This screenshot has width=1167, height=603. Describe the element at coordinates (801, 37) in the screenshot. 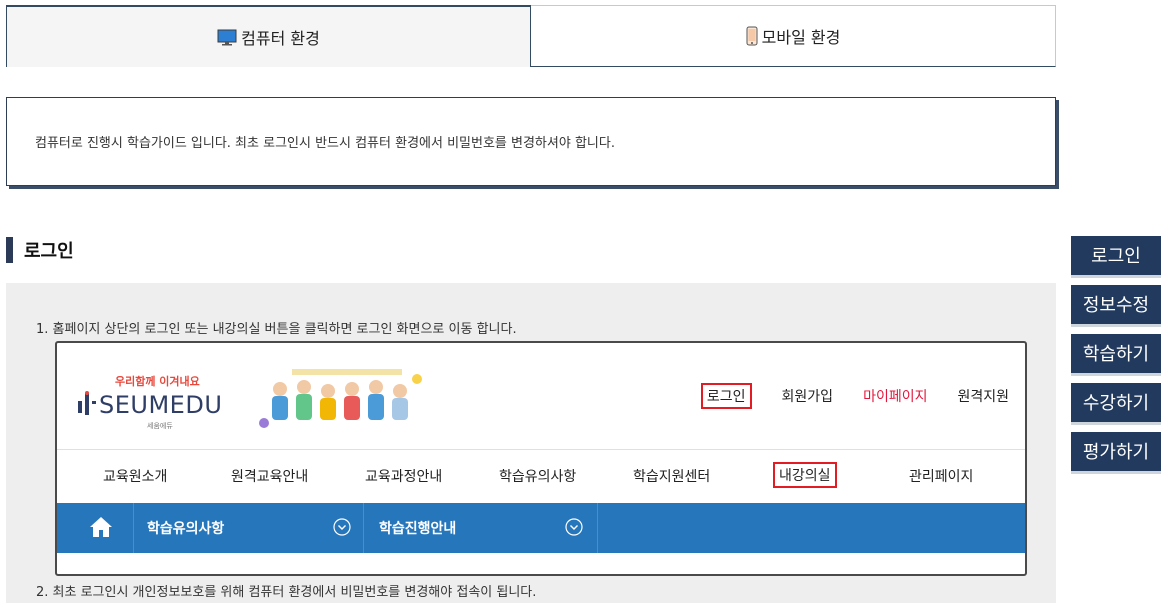

I see `tab-mobile-label: 모바일 환경` at that location.